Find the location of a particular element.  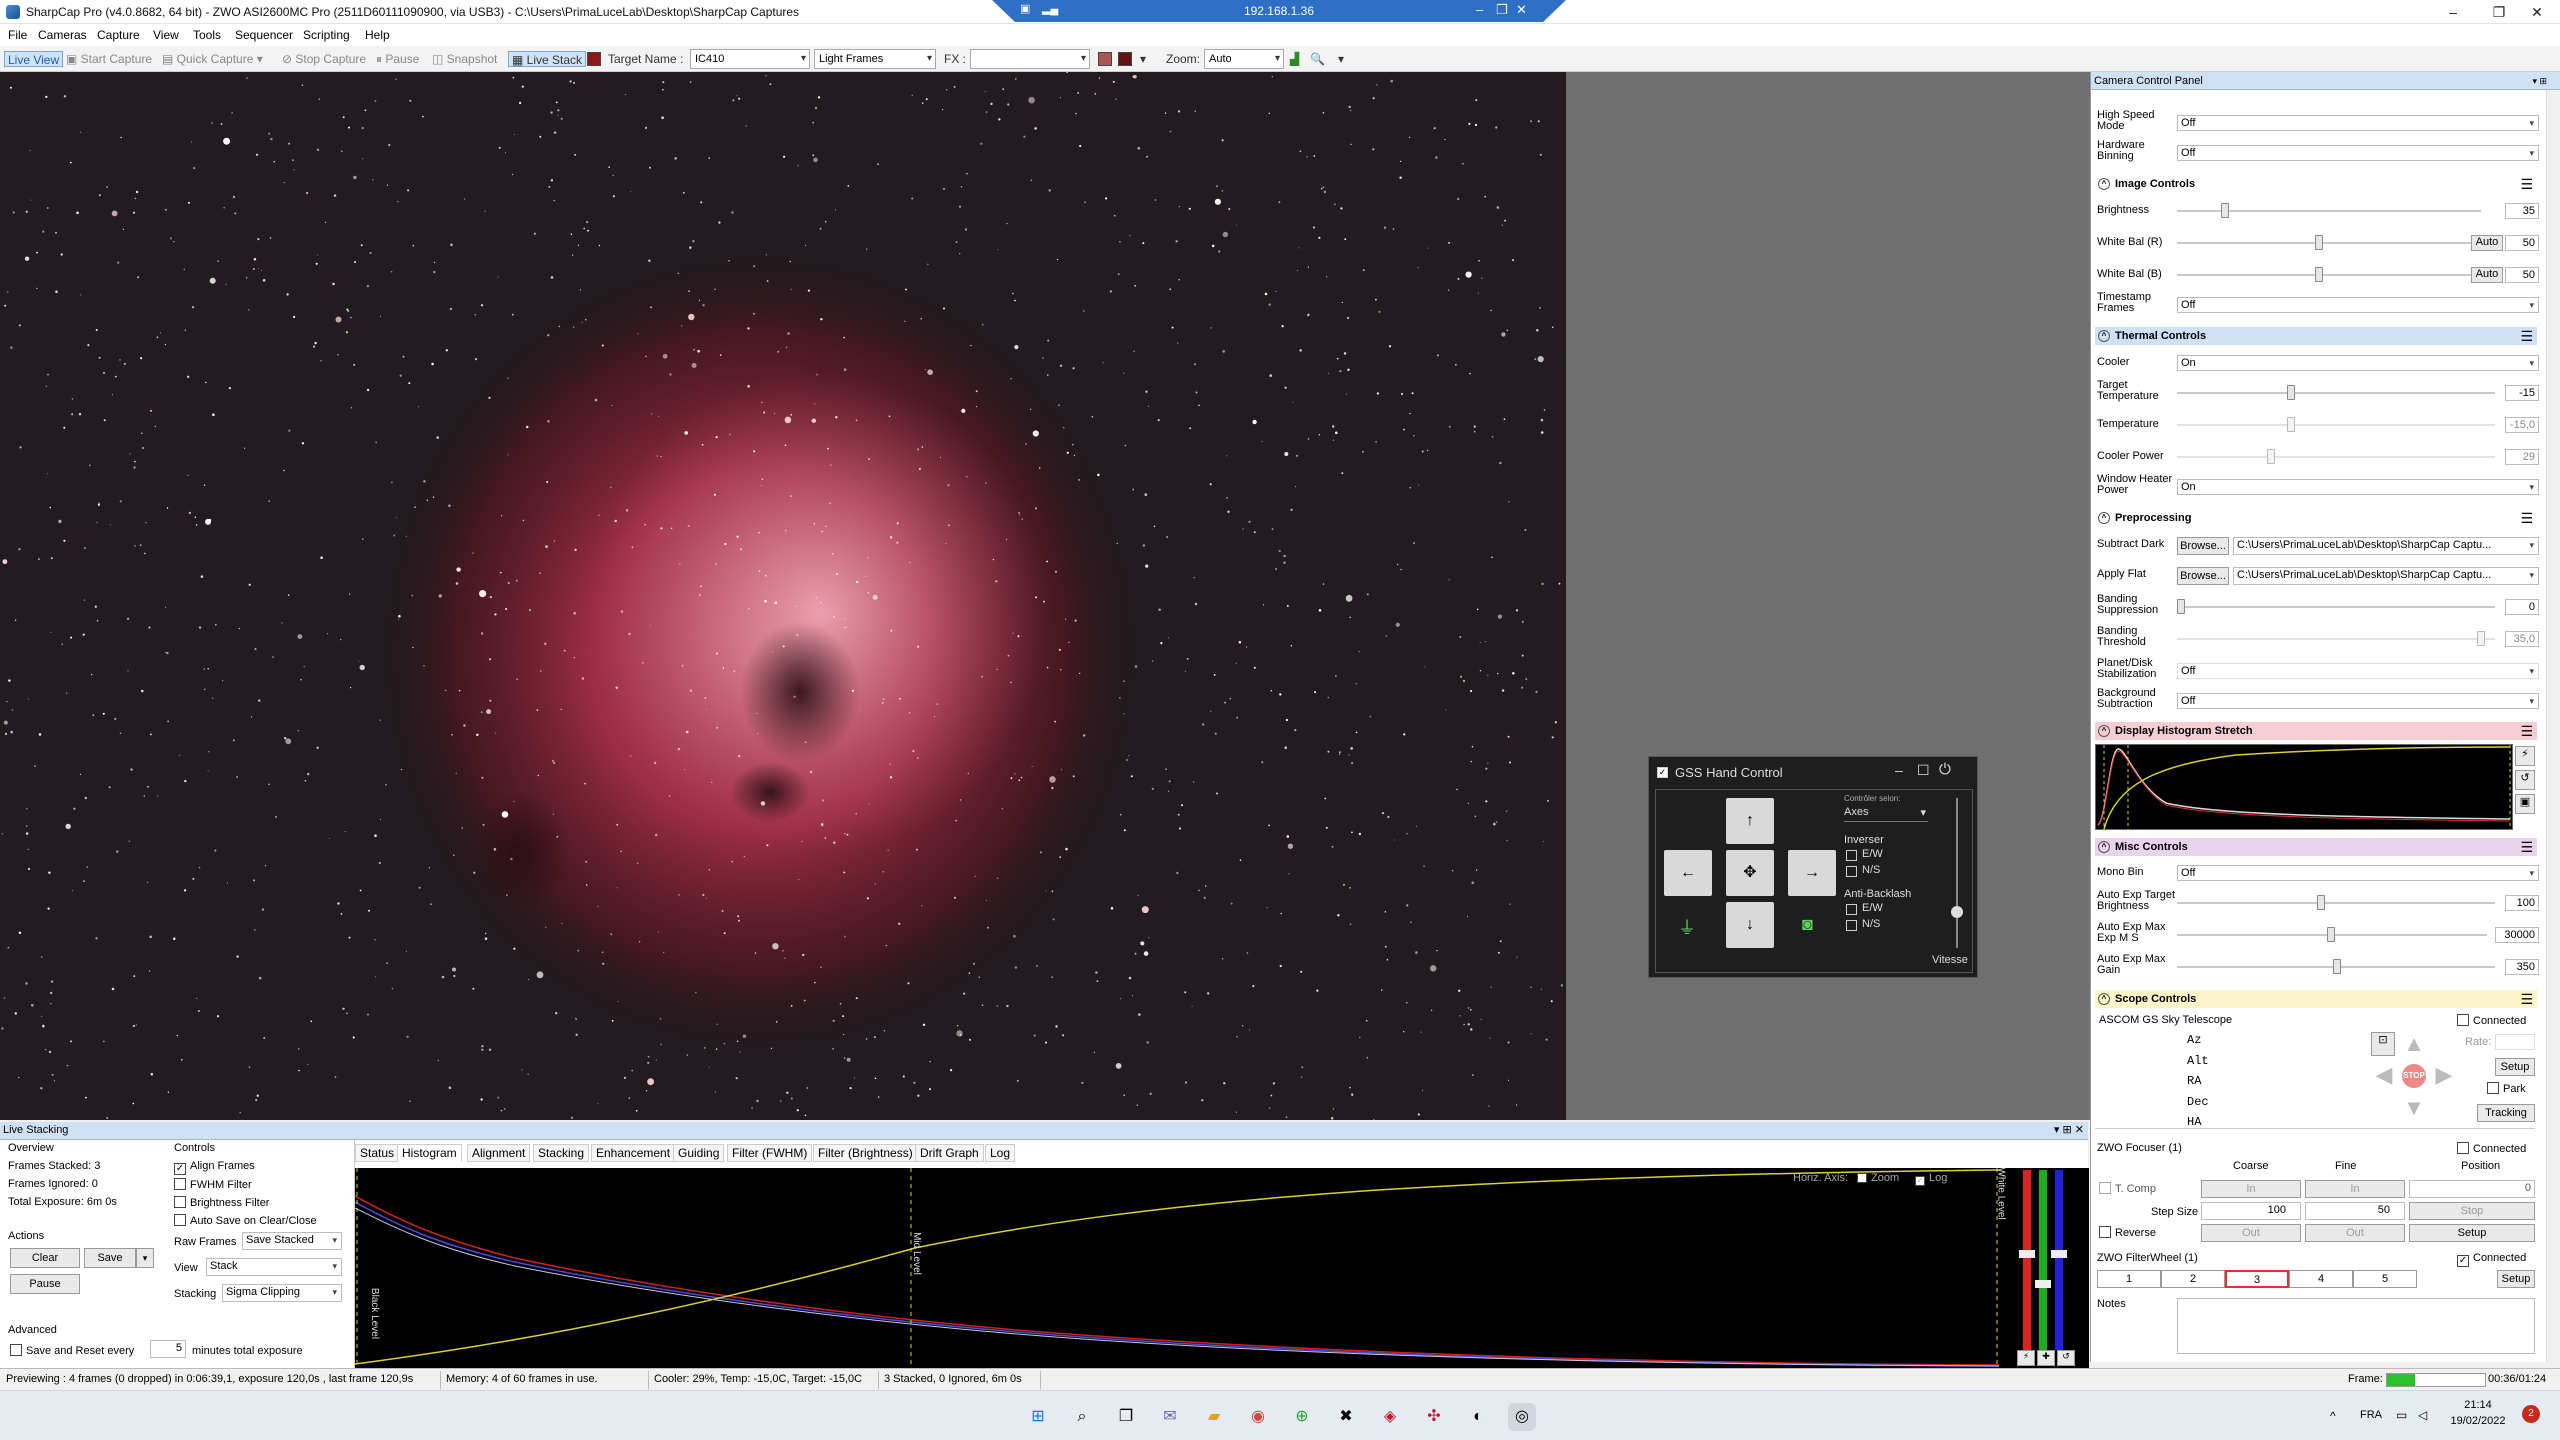

wb-b-slider is located at coordinates (2327, 274).